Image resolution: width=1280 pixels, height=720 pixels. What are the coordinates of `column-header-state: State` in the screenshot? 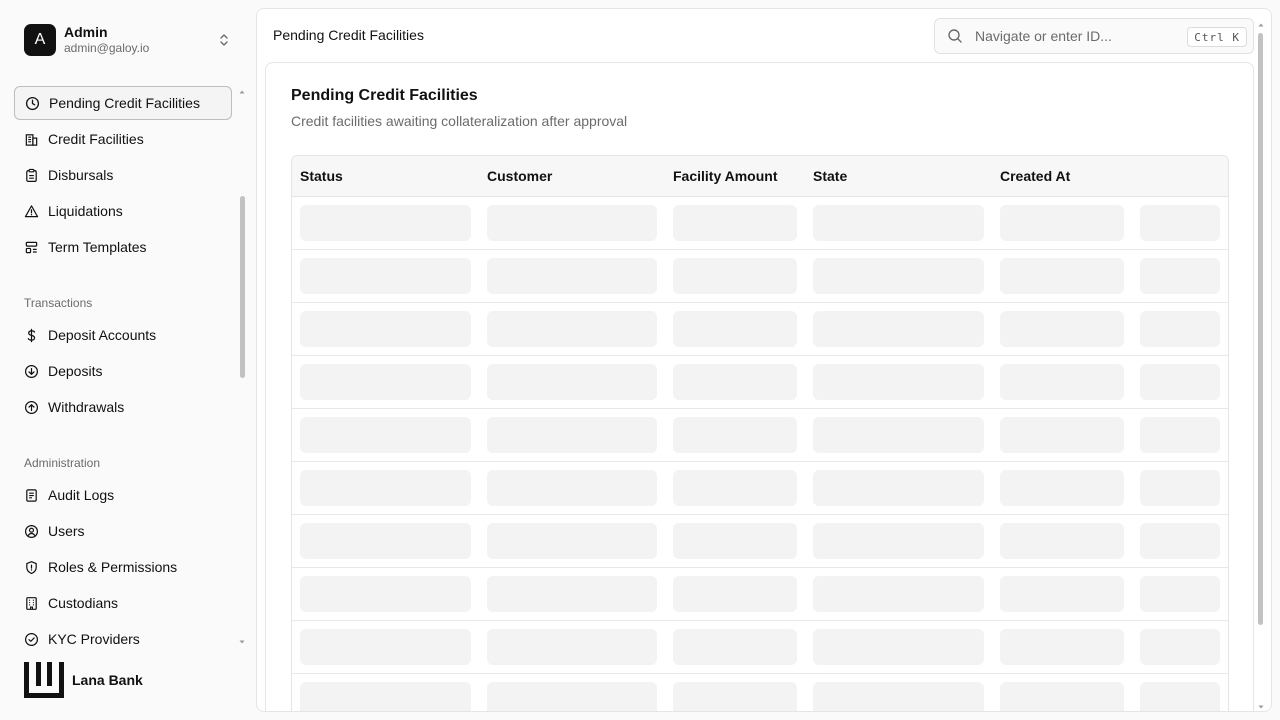 It's located at (830, 176).